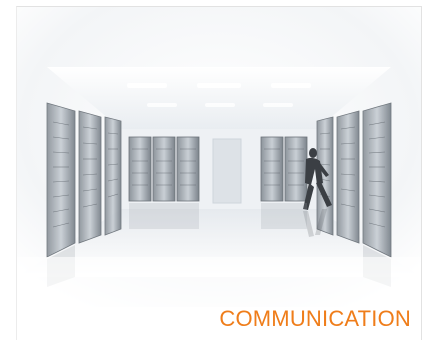 The width and height of the screenshot is (430, 346). What do you see at coordinates (315, 319) in the screenshot?
I see `card-caption: COMMUNICATION` at bounding box center [315, 319].